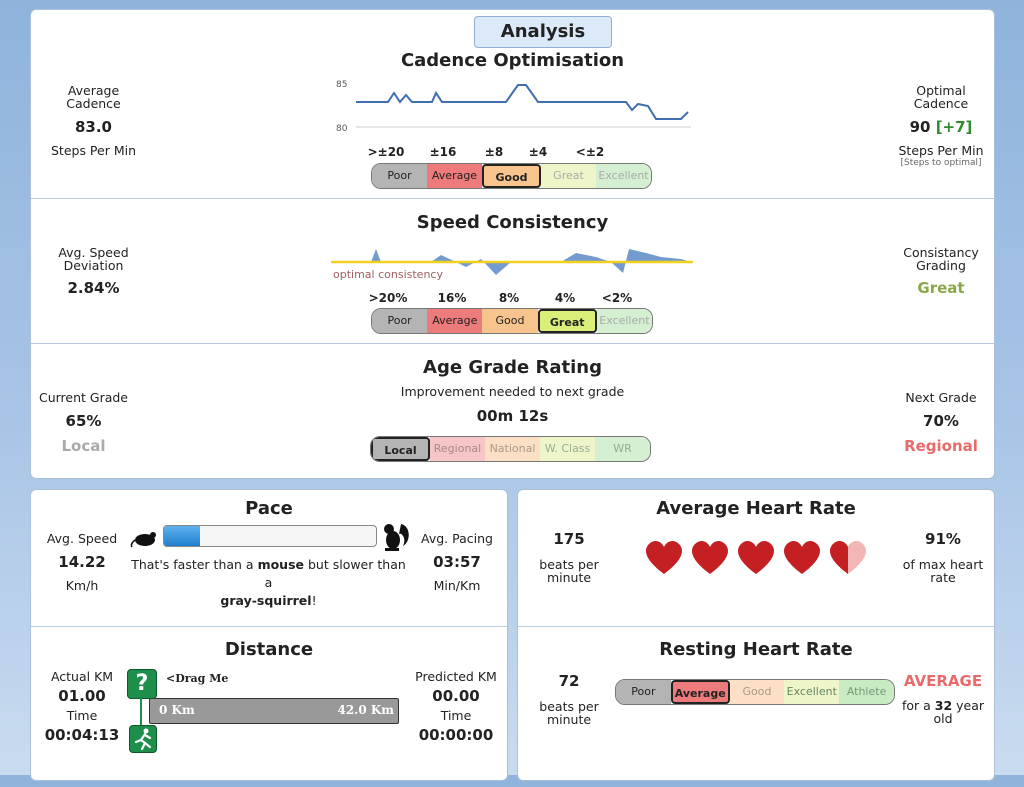 This screenshot has height=787, width=1024. Describe the element at coordinates (386, 152) in the screenshot. I see `cadence-tick: >±20` at that location.